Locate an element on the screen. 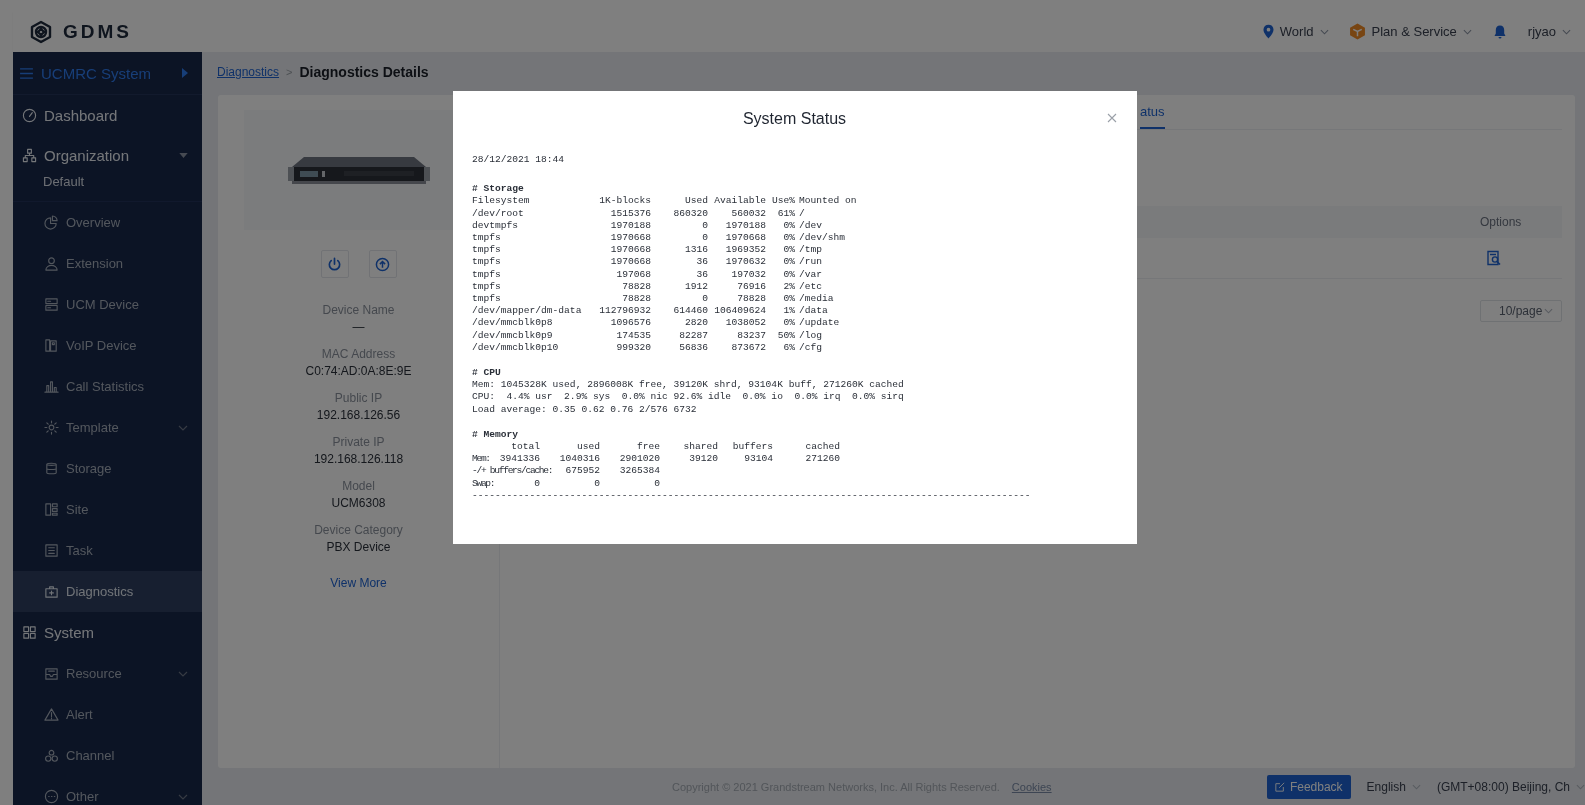 The height and width of the screenshot is (805, 1585). table-cell-text: /data is located at coordinates (813, 311).